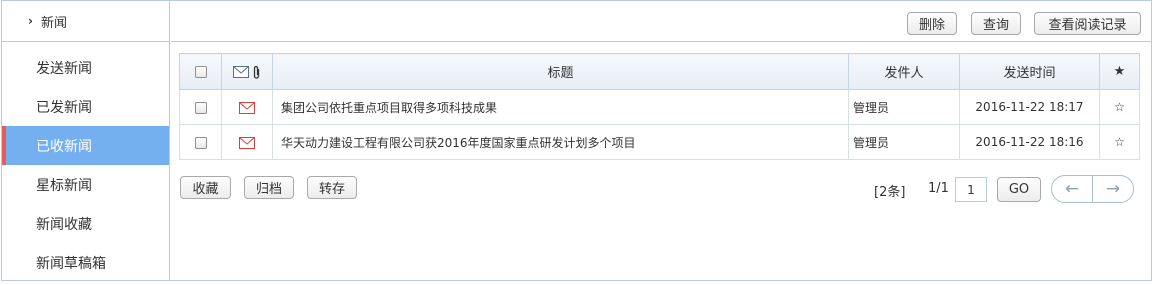 This screenshot has height=285, width=1154. What do you see at coordinates (1029, 107) in the screenshot?
I see `news-time: 2016-11-22 18:17` at bounding box center [1029, 107].